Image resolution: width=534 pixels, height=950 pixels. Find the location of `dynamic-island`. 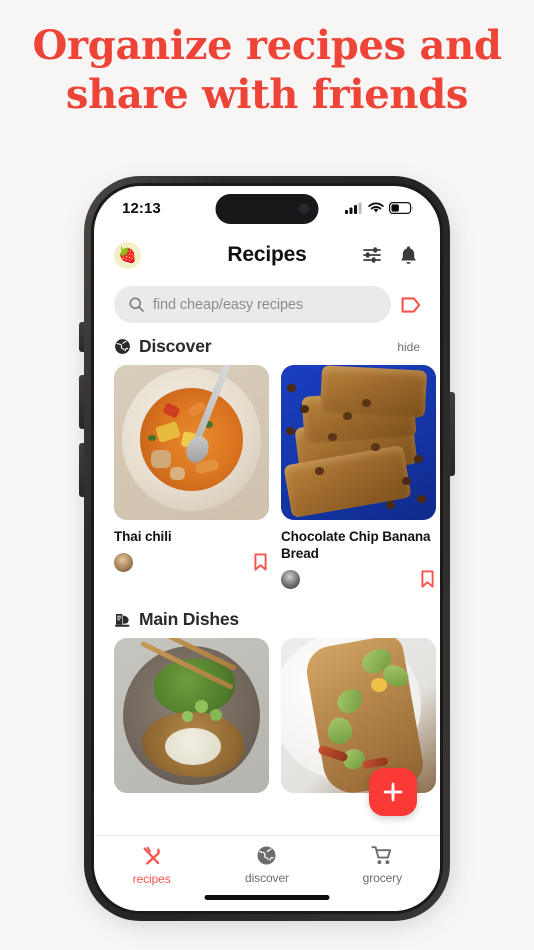

dynamic-island is located at coordinates (267, 209).